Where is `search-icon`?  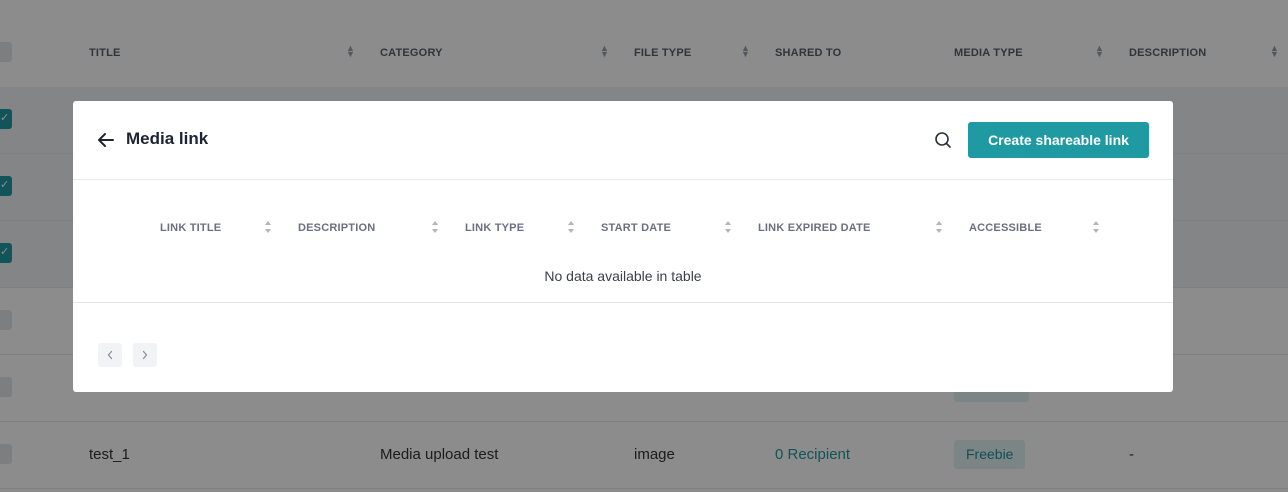 search-icon is located at coordinates (943, 140).